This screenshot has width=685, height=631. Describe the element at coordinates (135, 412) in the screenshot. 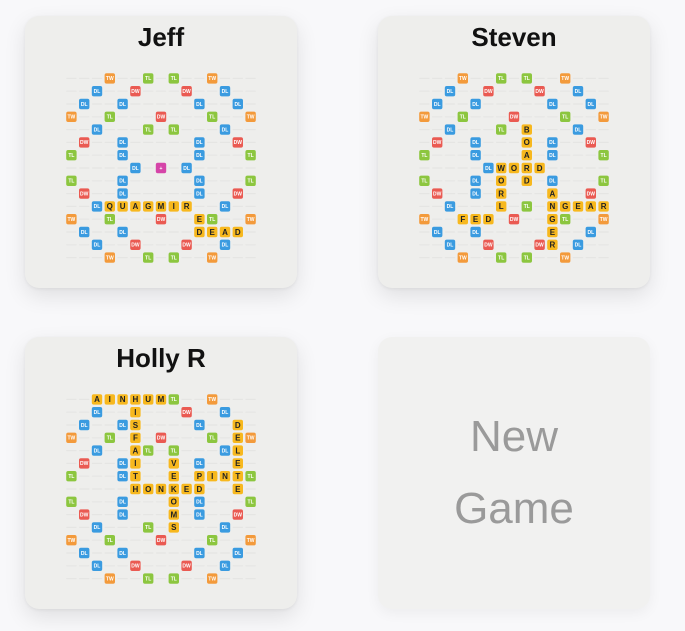

I see `letter-tile-label: I` at that location.